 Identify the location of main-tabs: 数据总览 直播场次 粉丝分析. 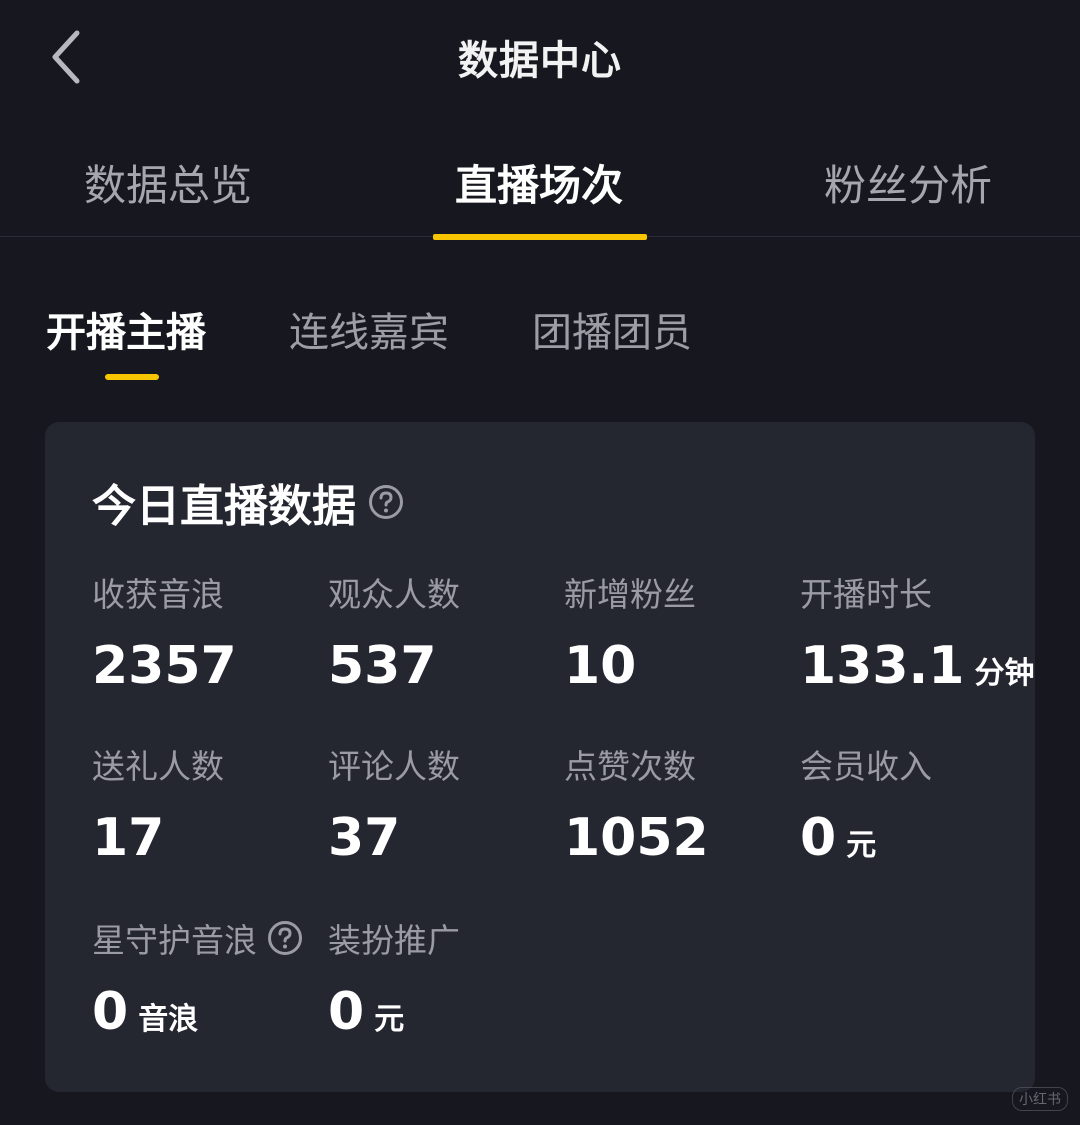
(540, 190).